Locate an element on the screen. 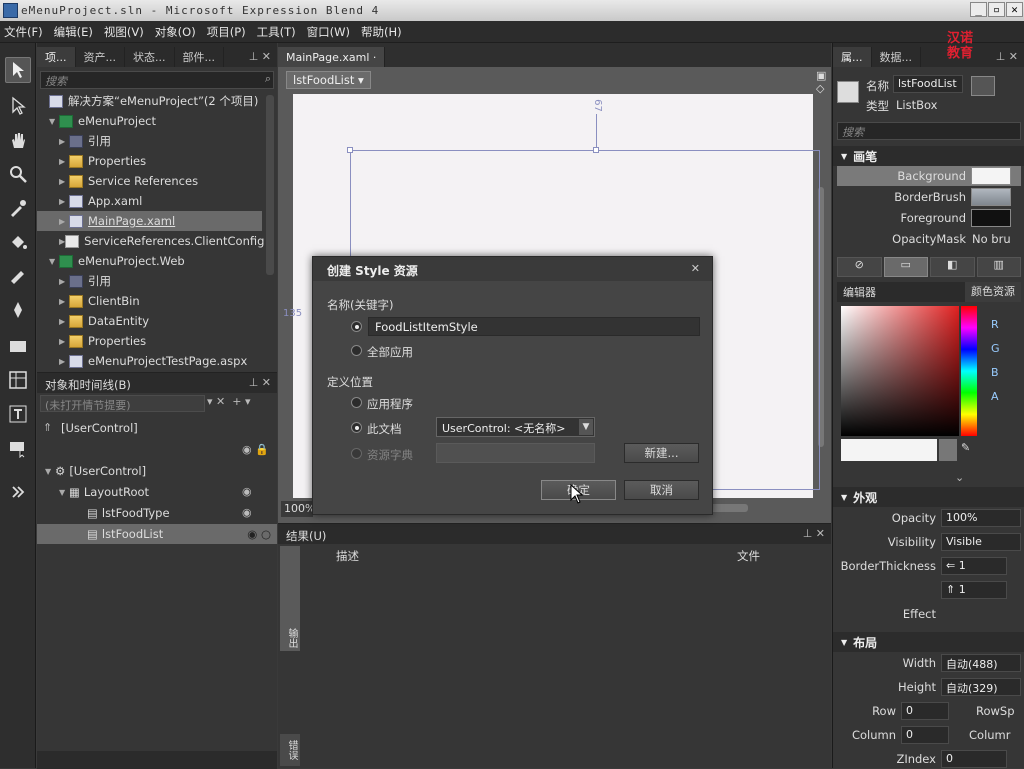 This screenshot has width=1024, height=769. eyedropper-icon: ✎ is located at coordinates (965, 447).